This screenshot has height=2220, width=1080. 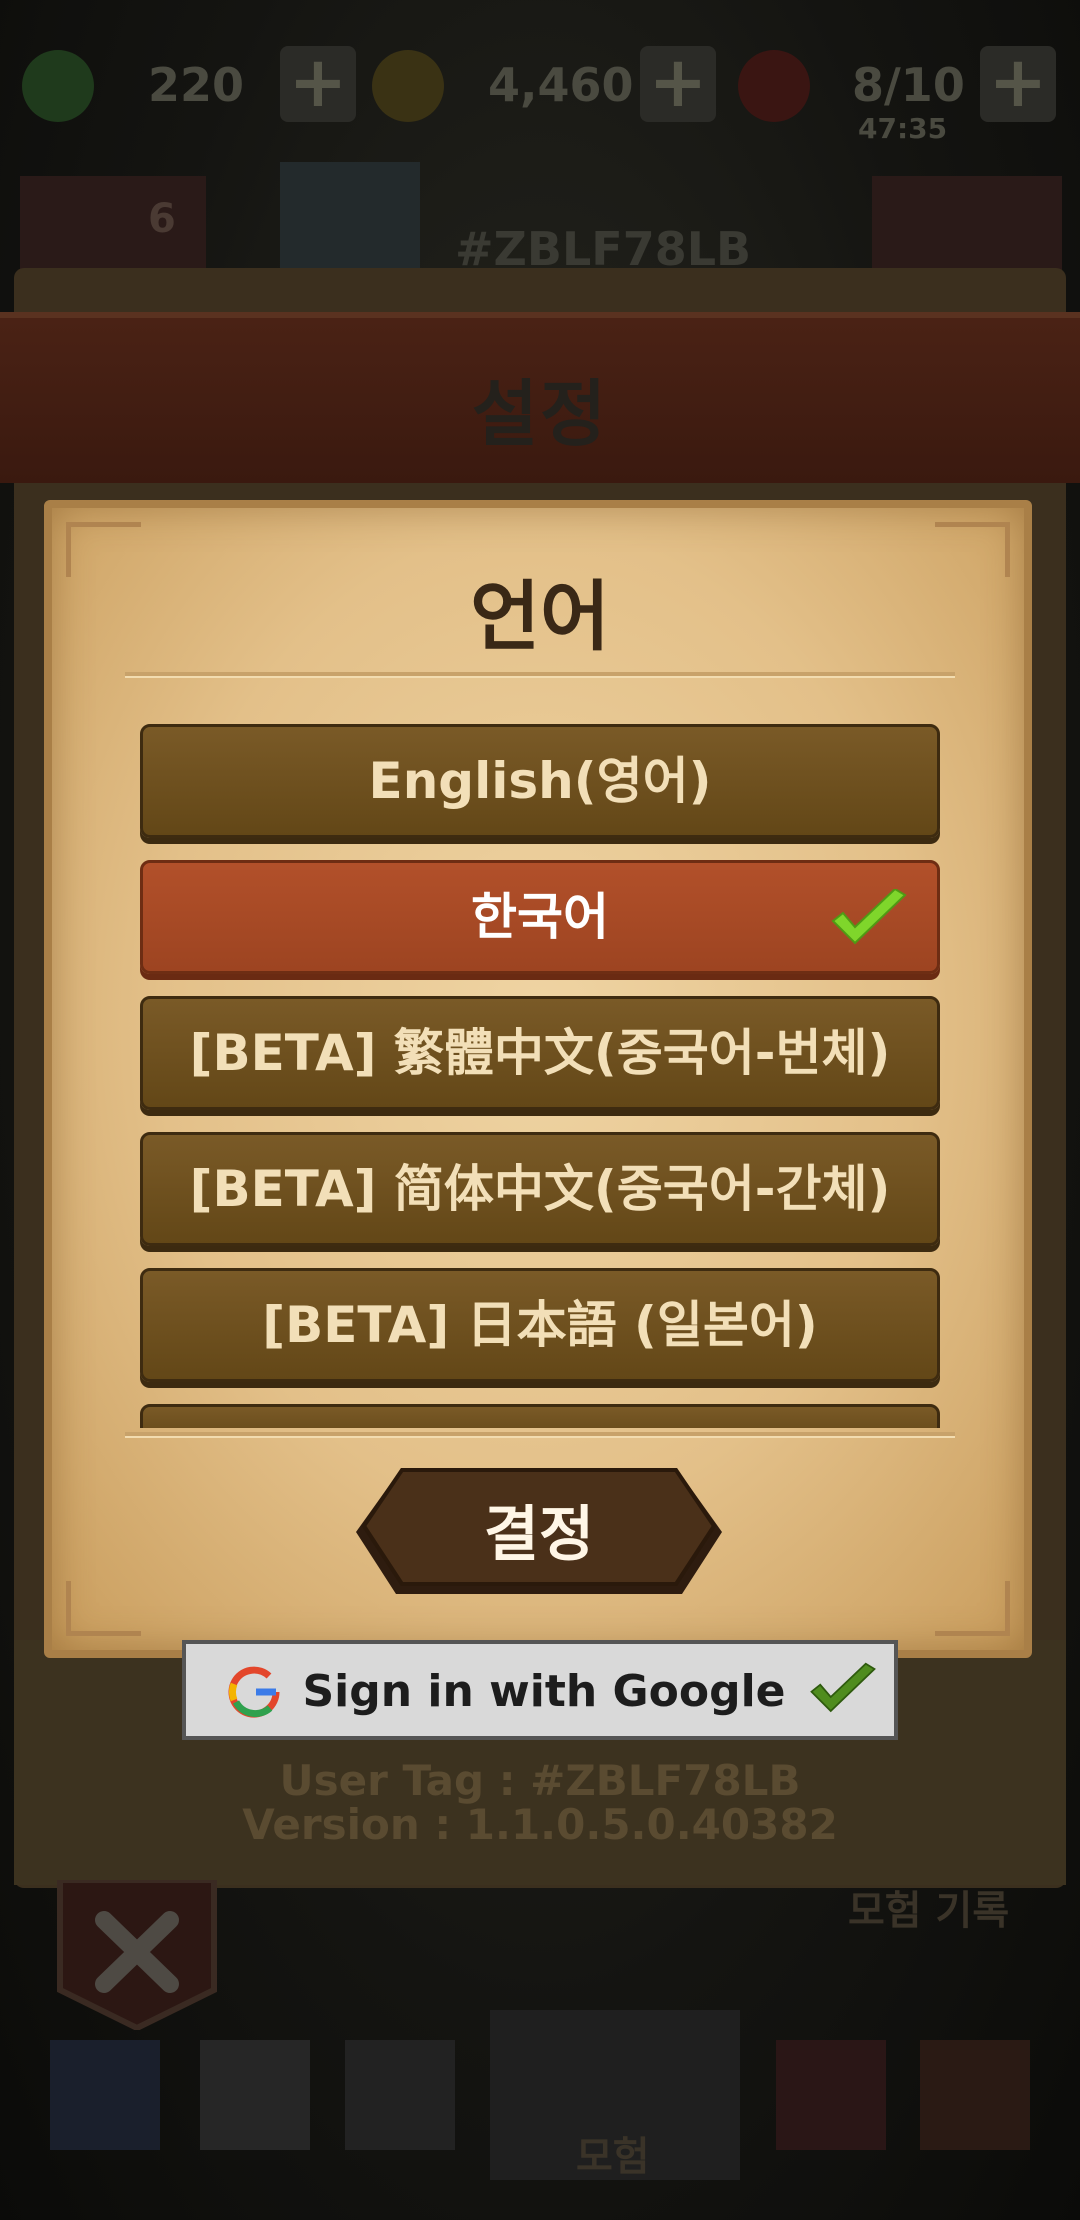 I want to click on language-label: 한국어, so click(x=540, y=917).